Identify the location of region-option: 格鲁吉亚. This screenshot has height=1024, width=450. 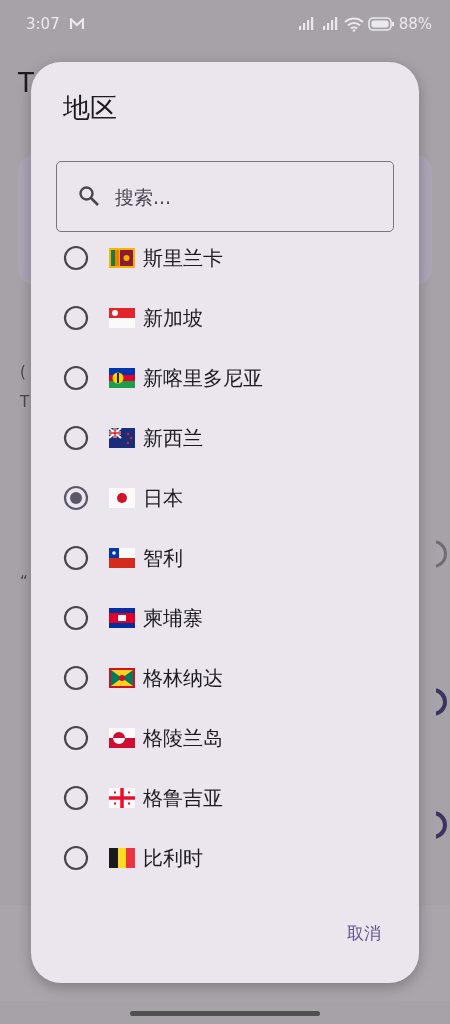
(225, 798).